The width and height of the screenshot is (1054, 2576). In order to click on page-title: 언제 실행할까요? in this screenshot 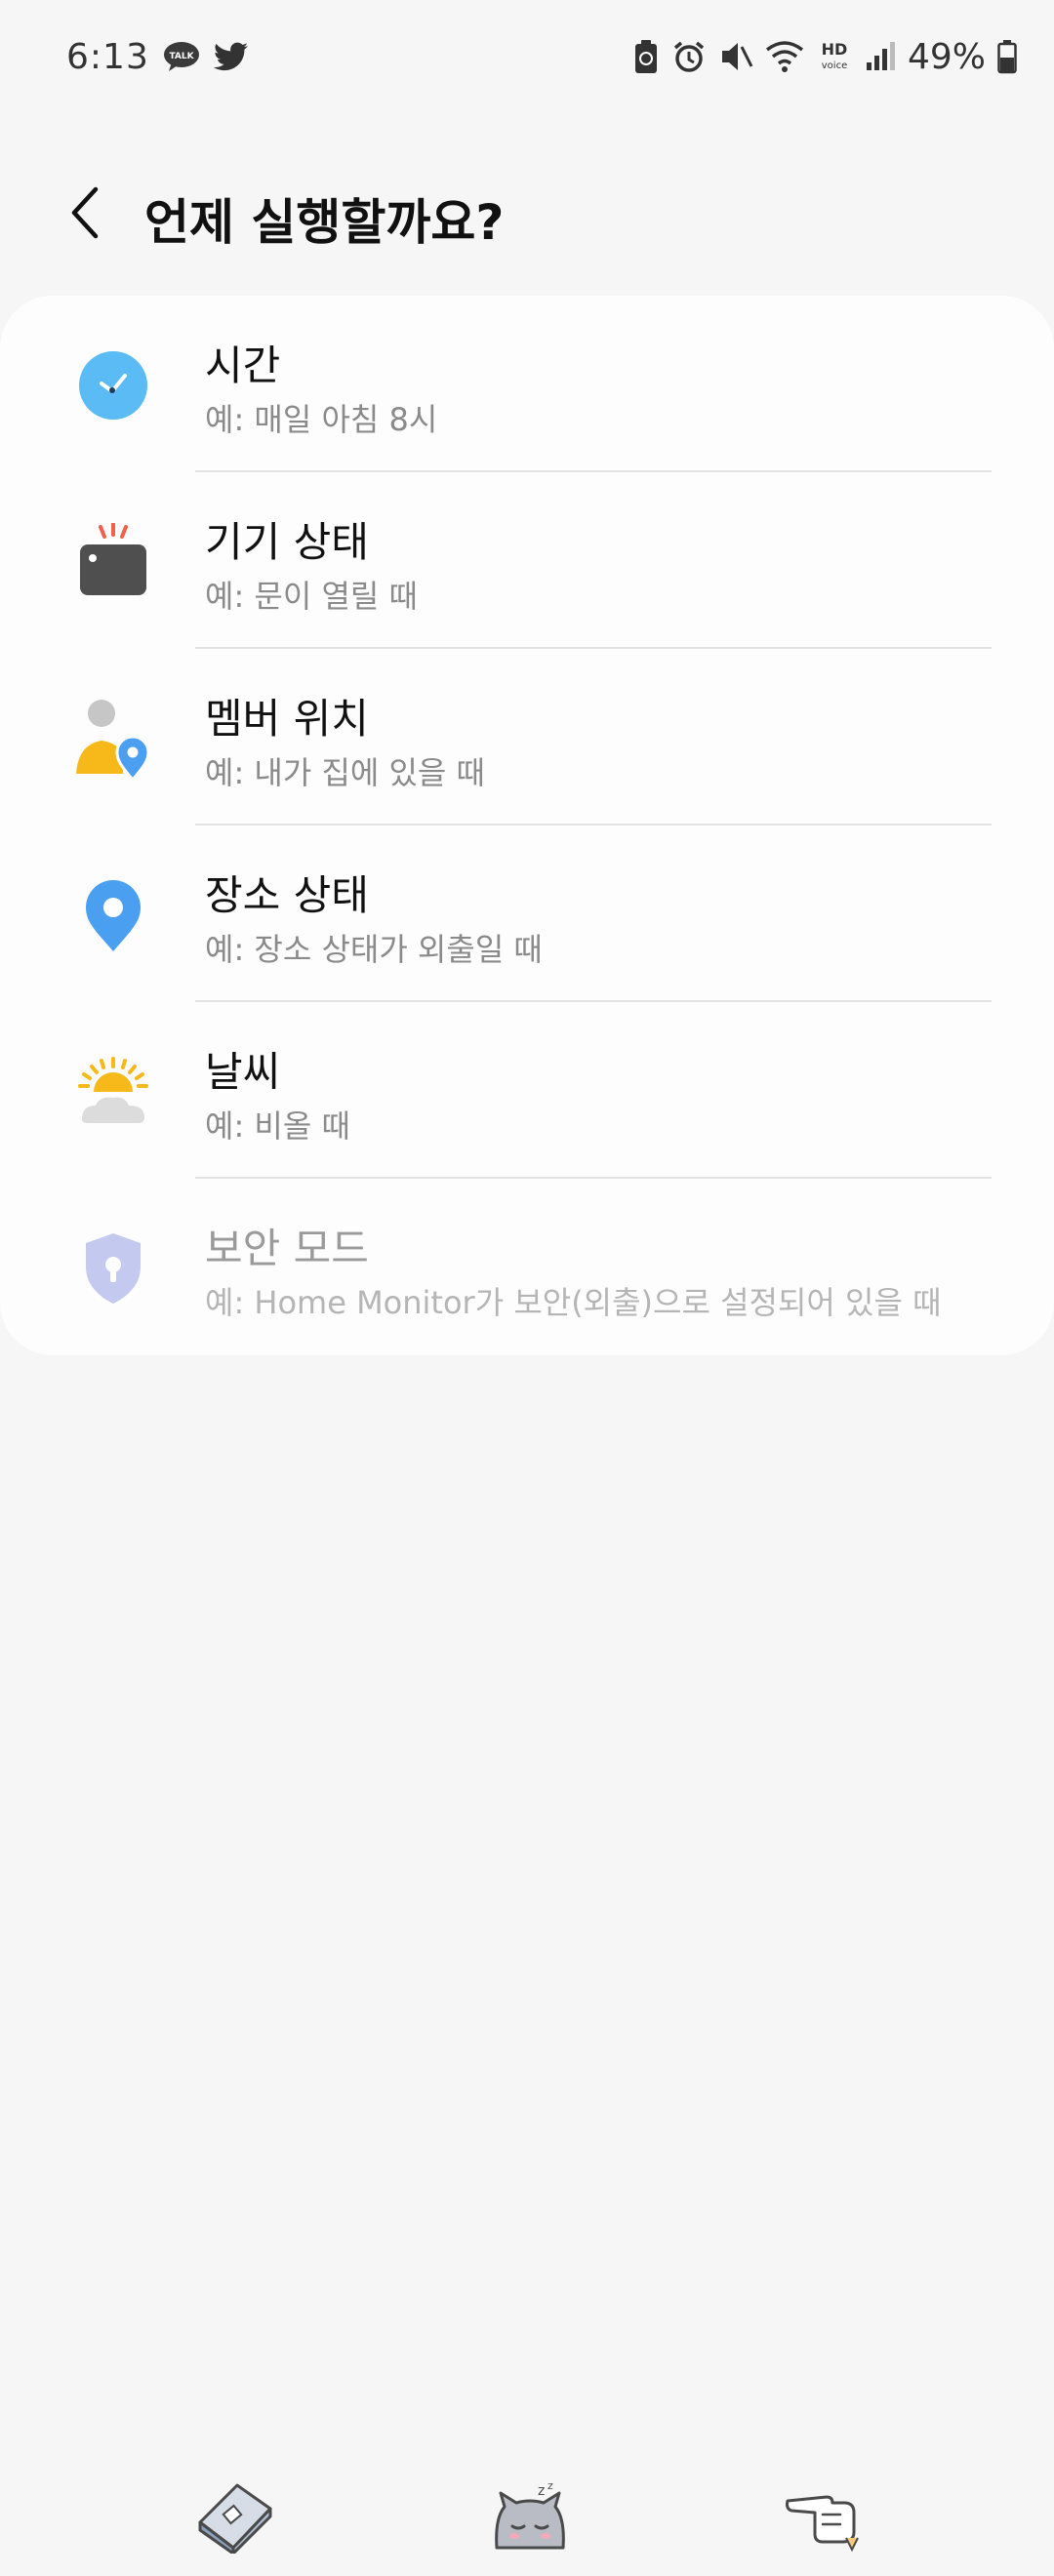, I will do `click(324, 222)`.